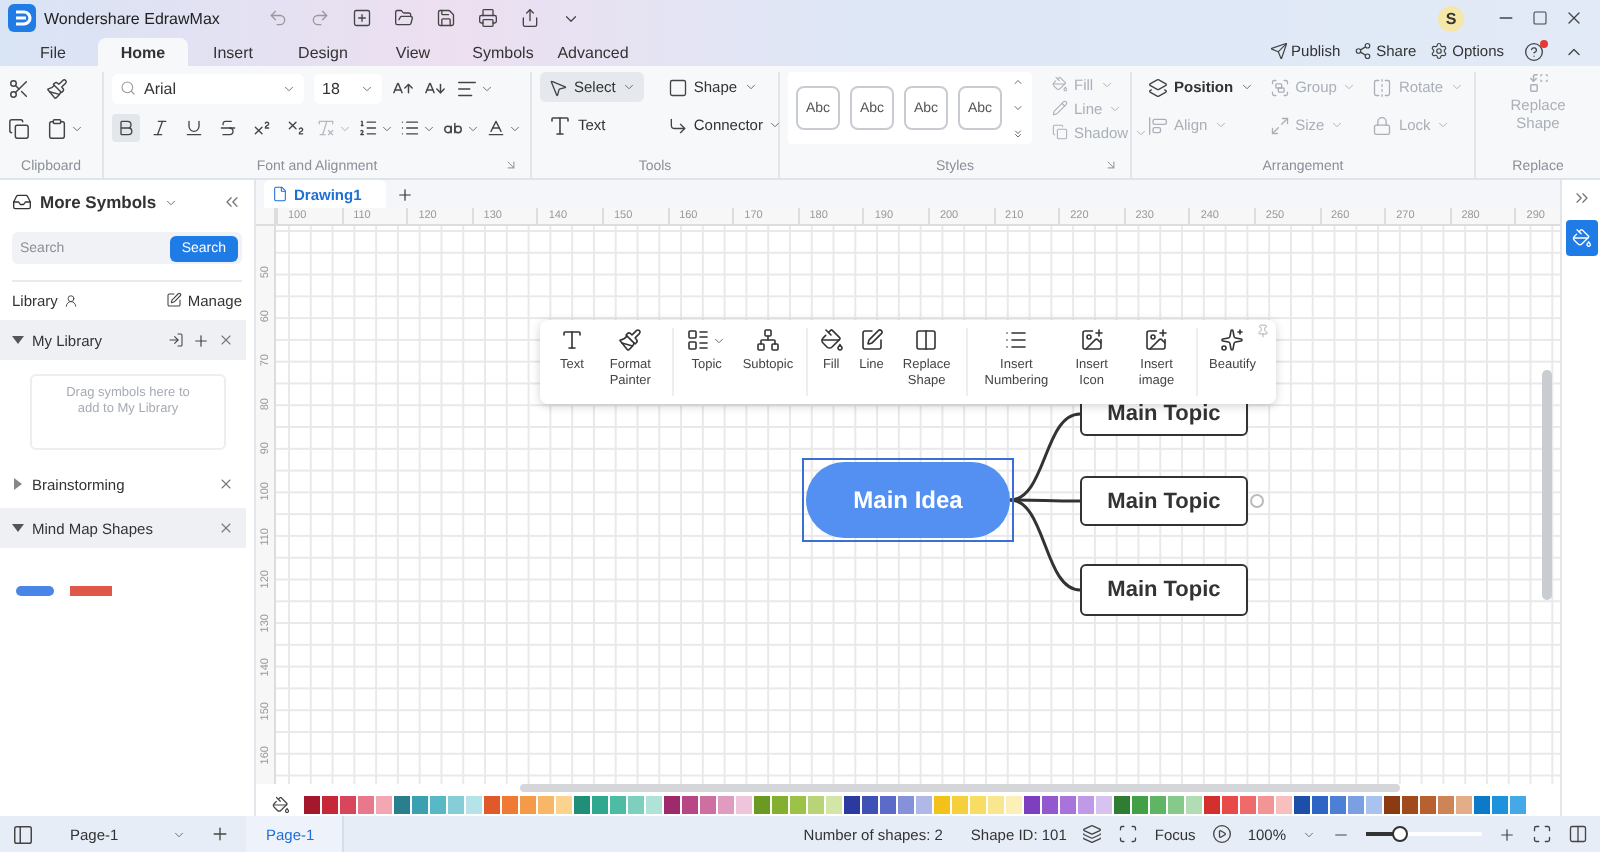 This screenshot has width=1600, height=852. I want to click on menu-tab: File, so click(53, 52).